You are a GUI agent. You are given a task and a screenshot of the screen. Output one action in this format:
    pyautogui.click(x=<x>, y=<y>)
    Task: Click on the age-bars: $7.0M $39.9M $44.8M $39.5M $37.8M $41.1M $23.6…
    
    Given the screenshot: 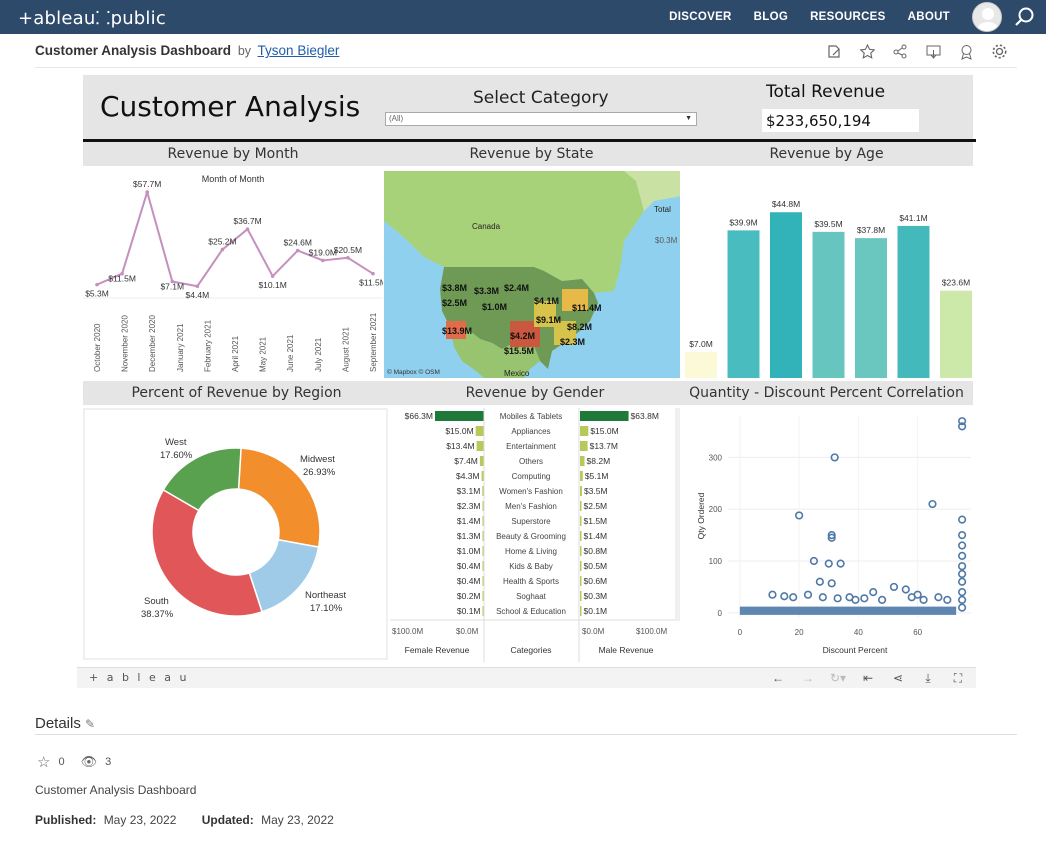 What is the action you would take?
    pyautogui.click(x=828, y=288)
    